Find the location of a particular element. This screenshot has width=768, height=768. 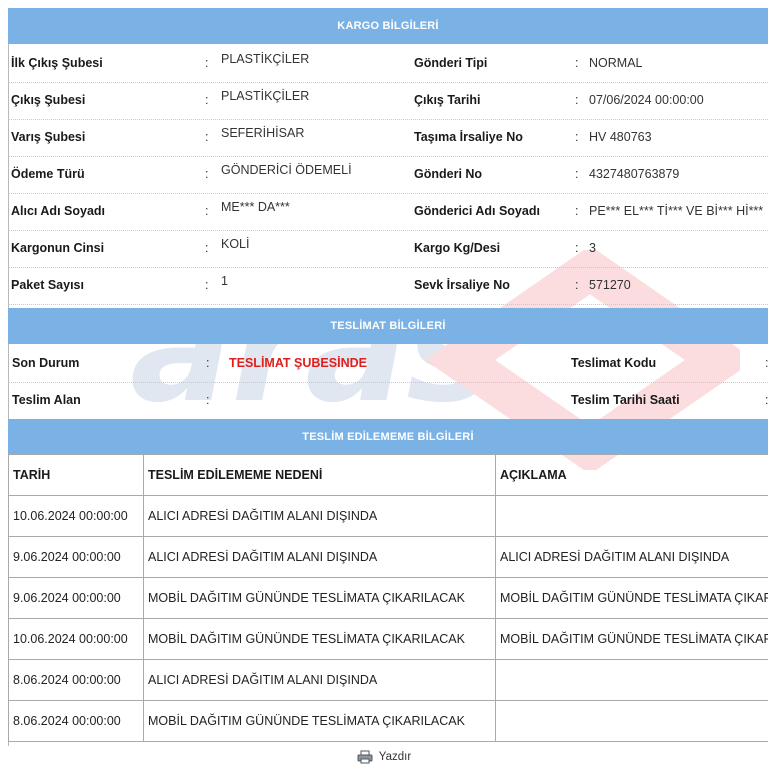

kargo-label: Varış Şubesi is located at coordinates (48, 137).